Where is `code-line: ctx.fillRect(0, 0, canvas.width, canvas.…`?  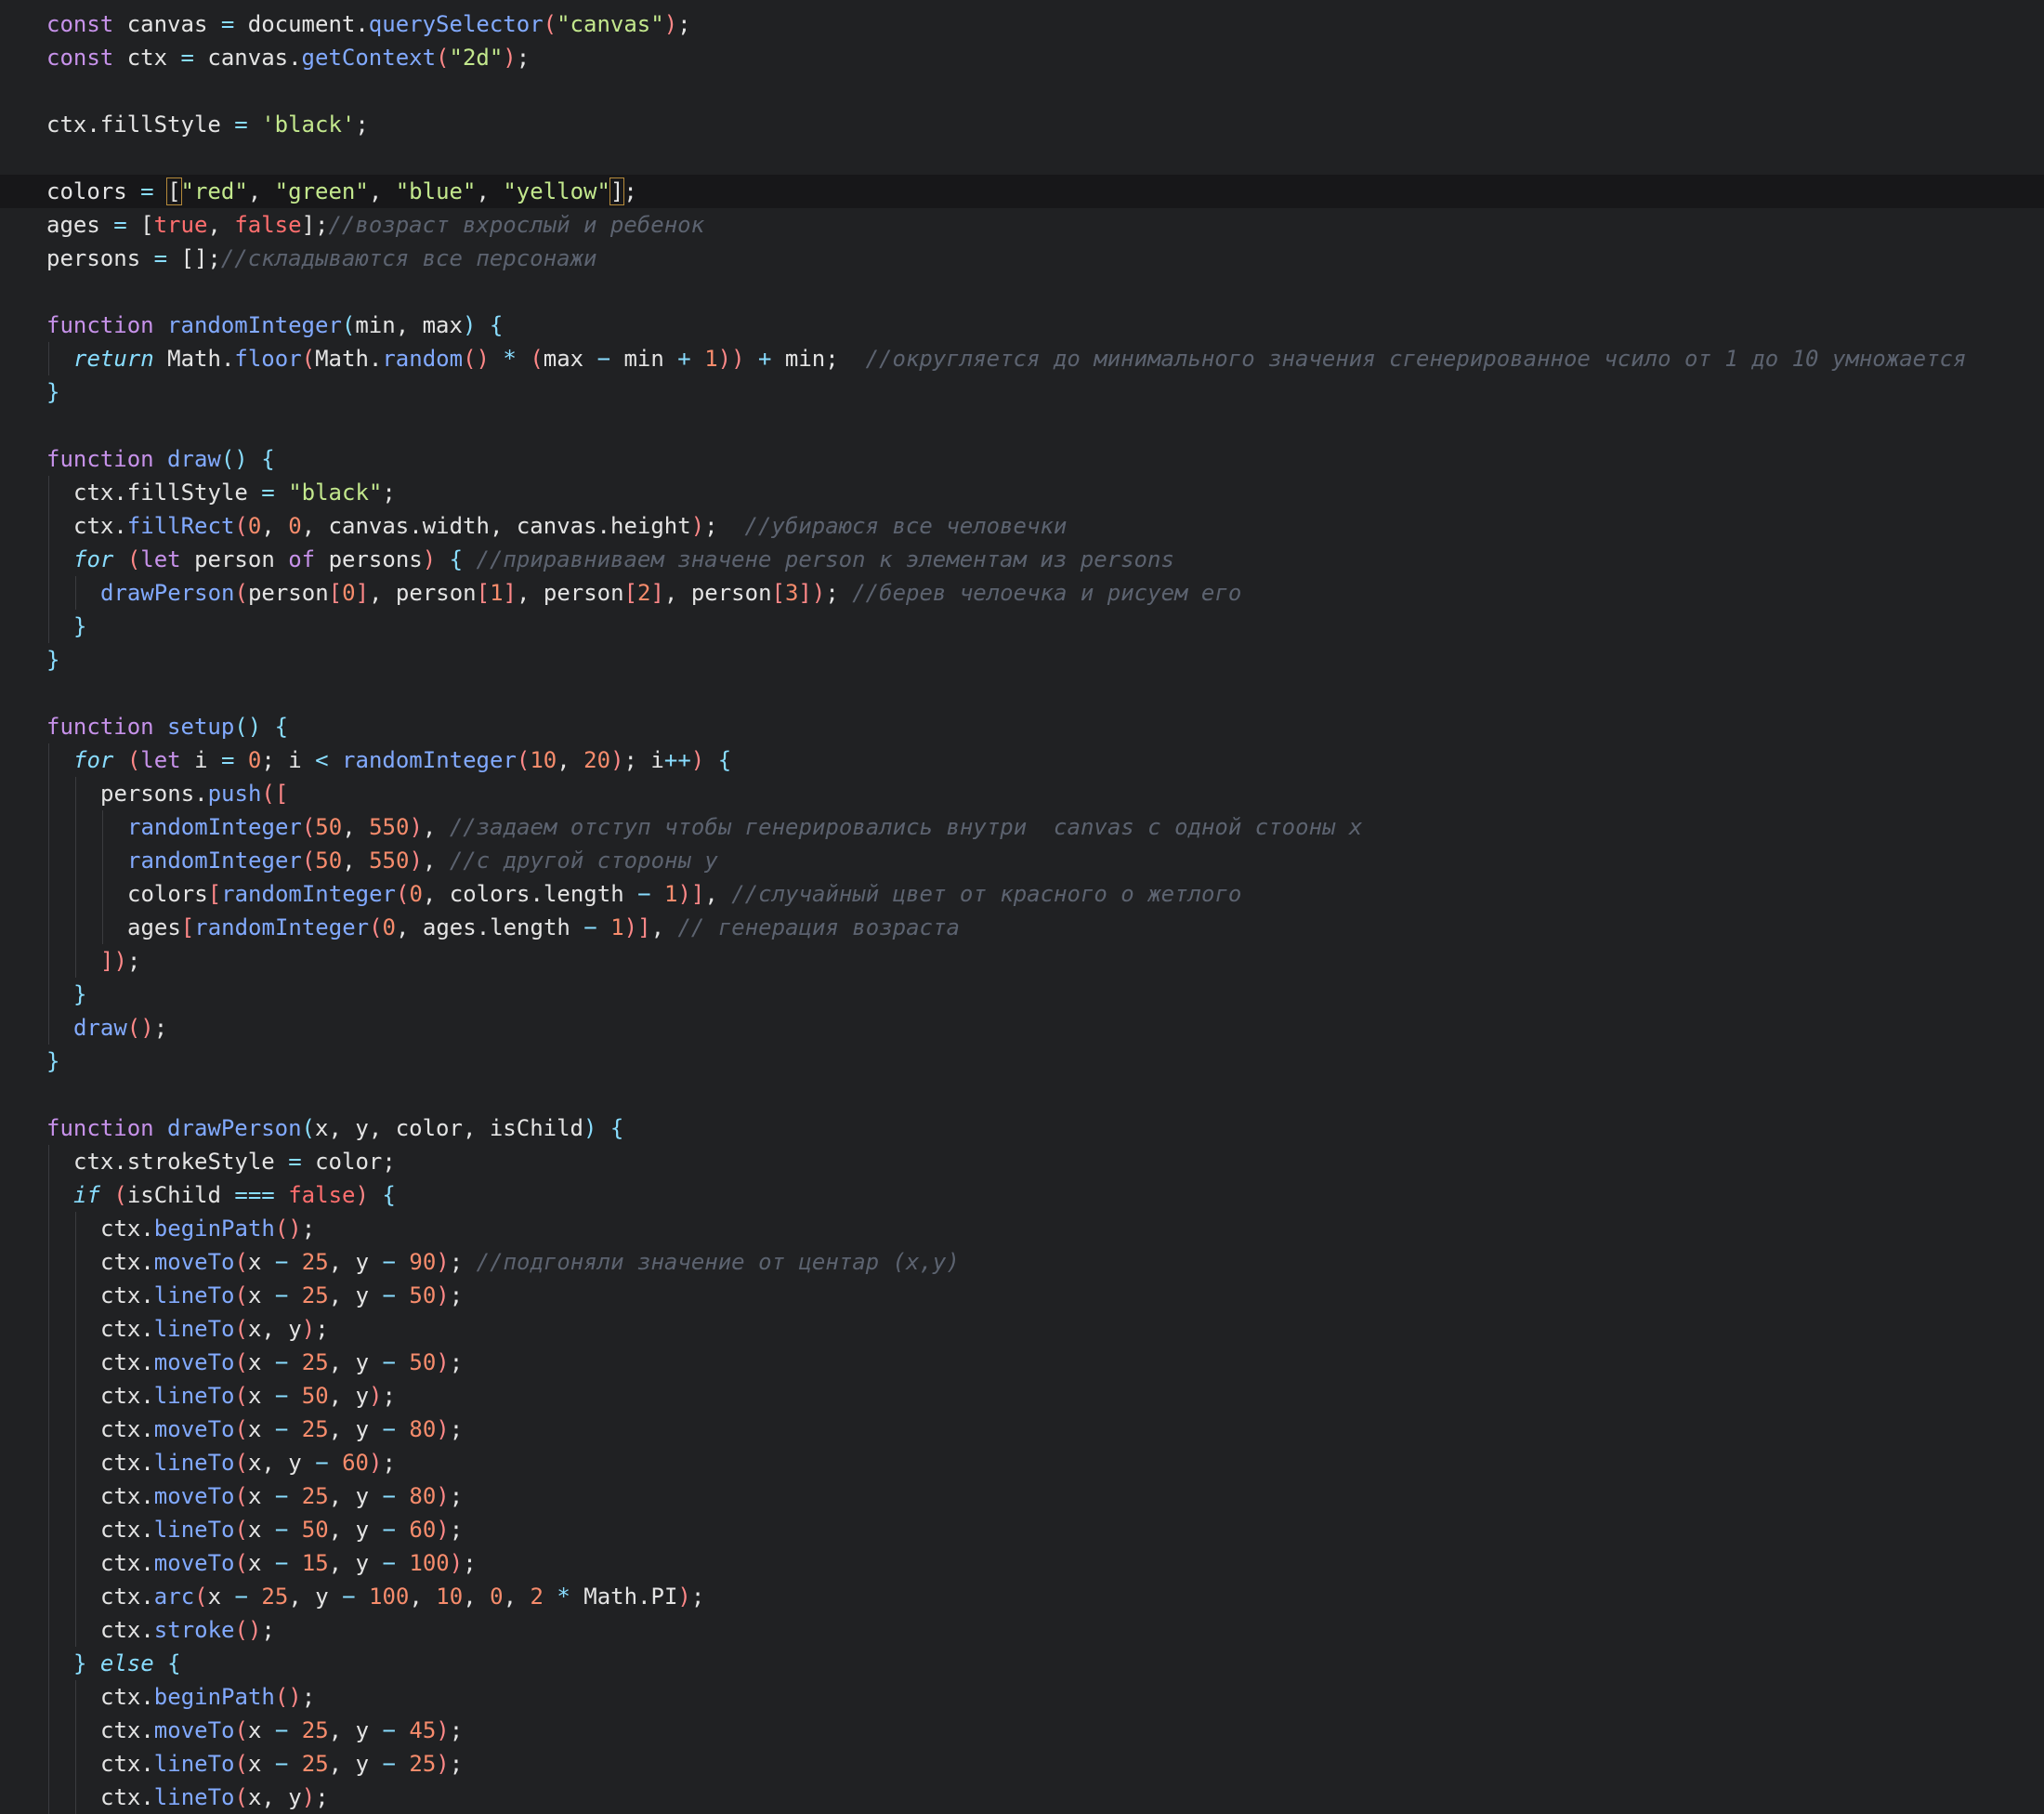 code-line: ctx.fillRect(0, 0, canvas.width, canvas.… is located at coordinates (1022, 526).